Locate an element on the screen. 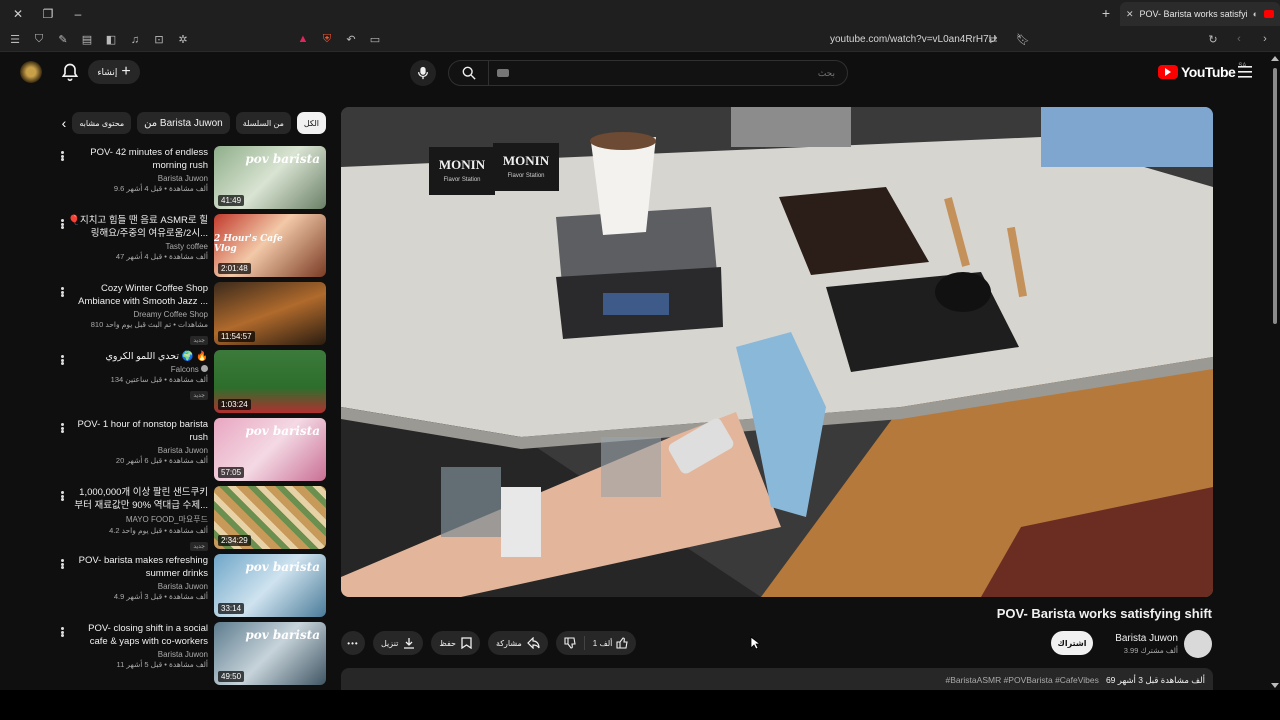 This screenshot has height=720, width=1280. rec-channel: Dreamy Coffee Shop is located at coordinates (138, 314).